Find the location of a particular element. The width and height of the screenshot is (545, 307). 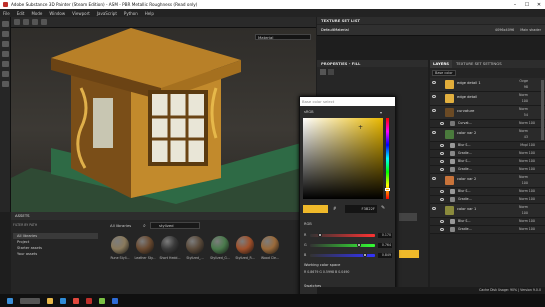

base-color-swatch is located at coordinates (409, 254).